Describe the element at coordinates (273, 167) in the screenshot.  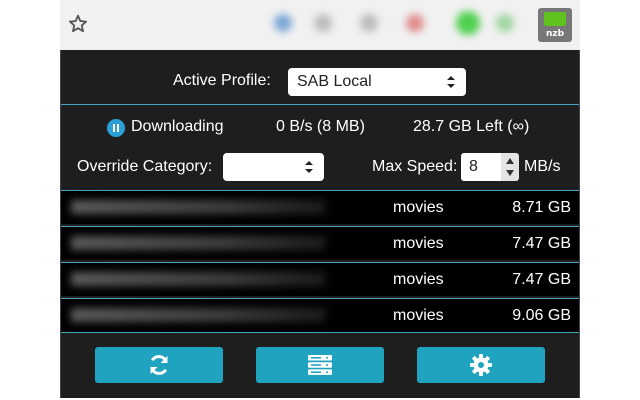
I see `override-category-select` at that location.